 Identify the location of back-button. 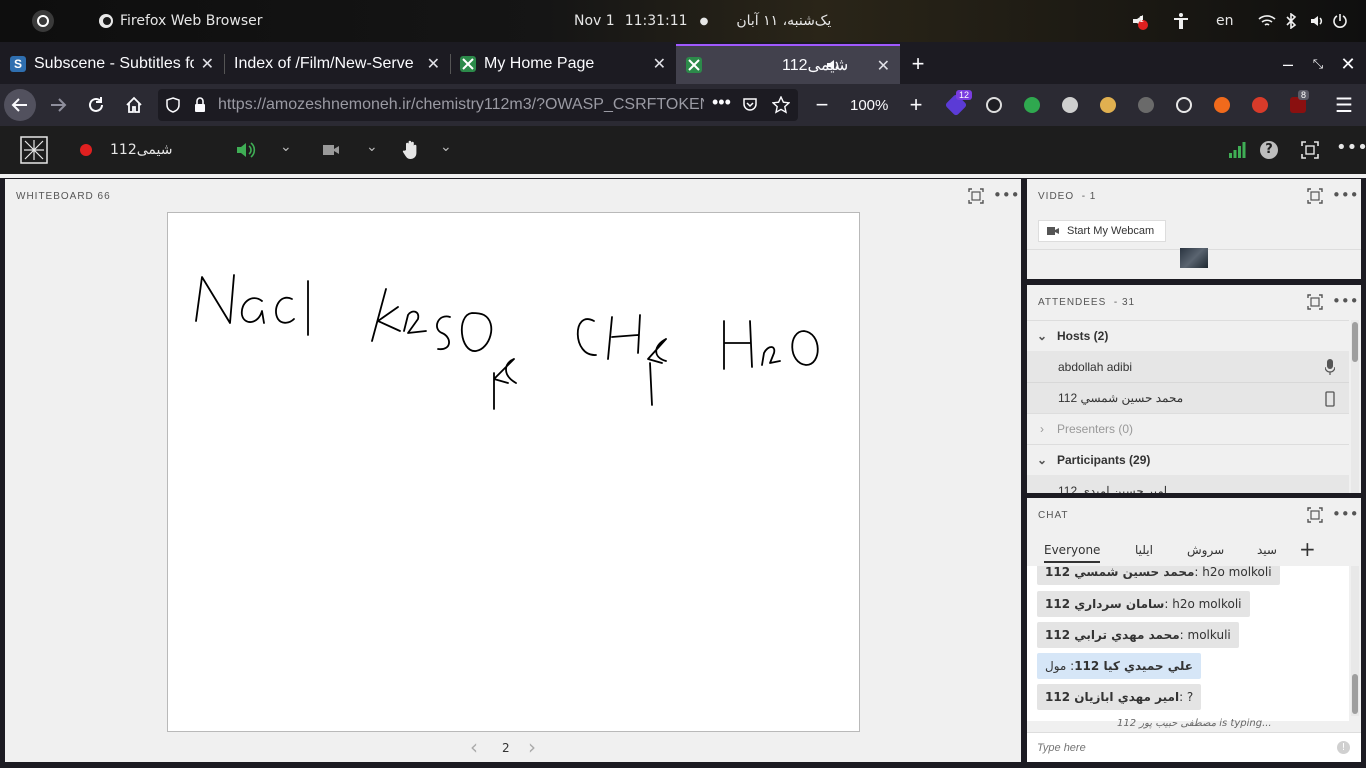
(20, 105).